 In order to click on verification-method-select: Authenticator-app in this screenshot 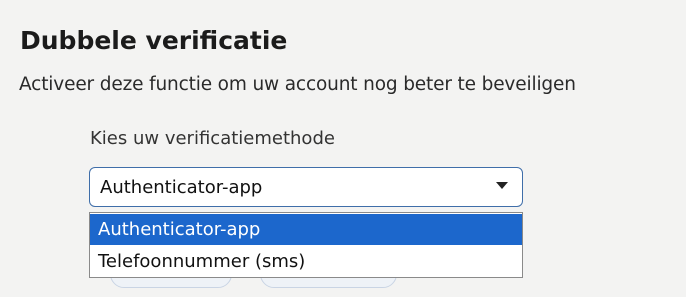, I will do `click(306, 187)`.